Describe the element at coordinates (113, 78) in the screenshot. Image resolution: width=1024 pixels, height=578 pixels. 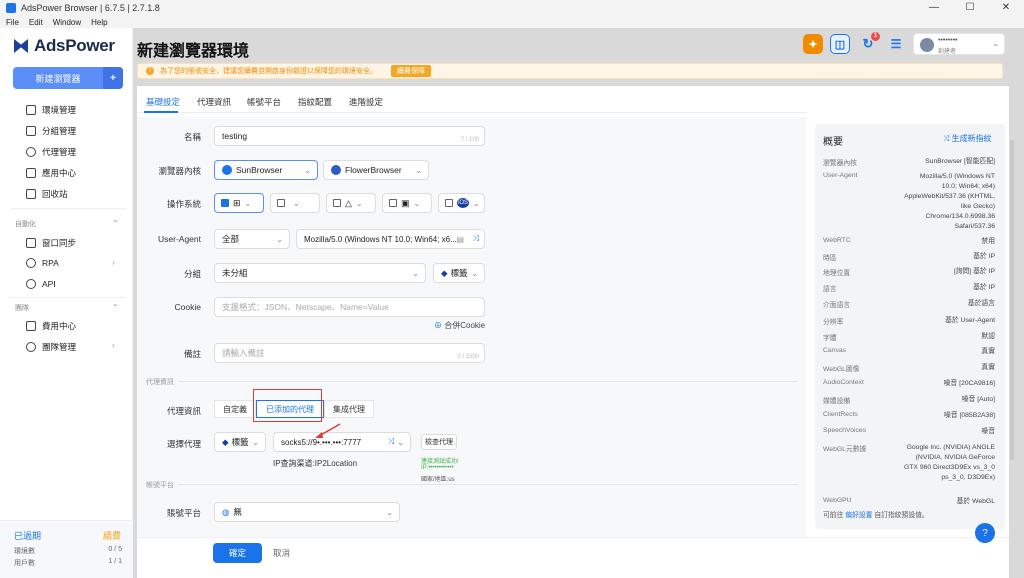
I see `batch-add-icon: +` at that location.